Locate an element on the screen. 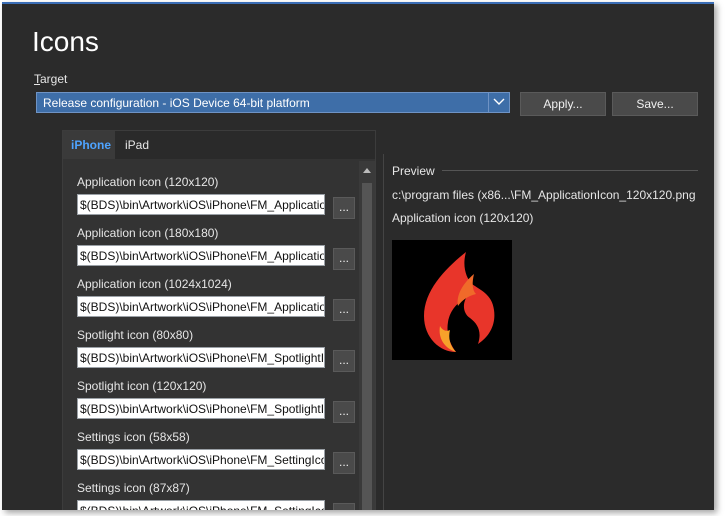 The image size is (726, 516). target-label: Target is located at coordinates (50, 79).